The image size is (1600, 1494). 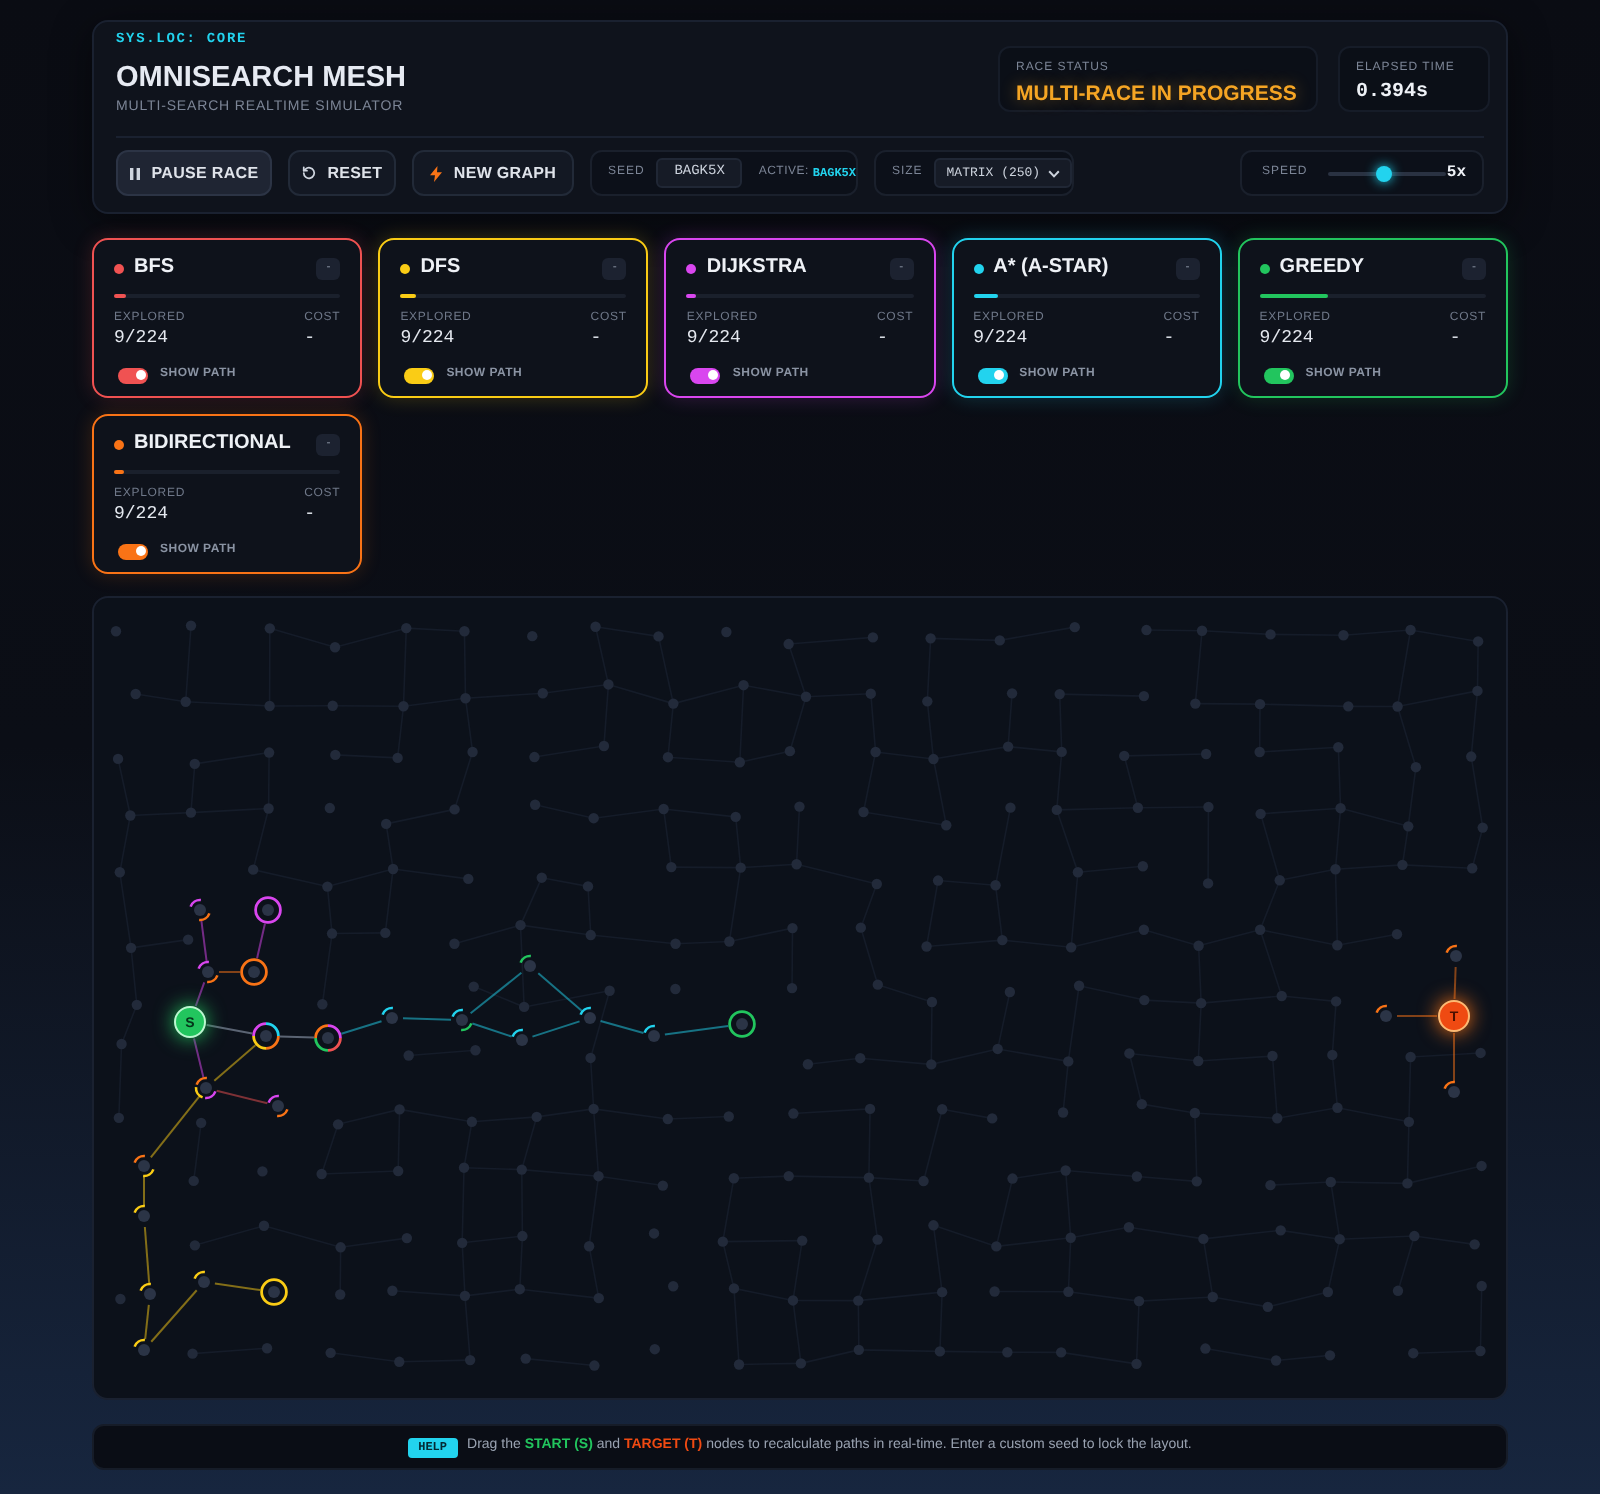 I want to click on algorithm-name: DFS, so click(x=440, y=268).